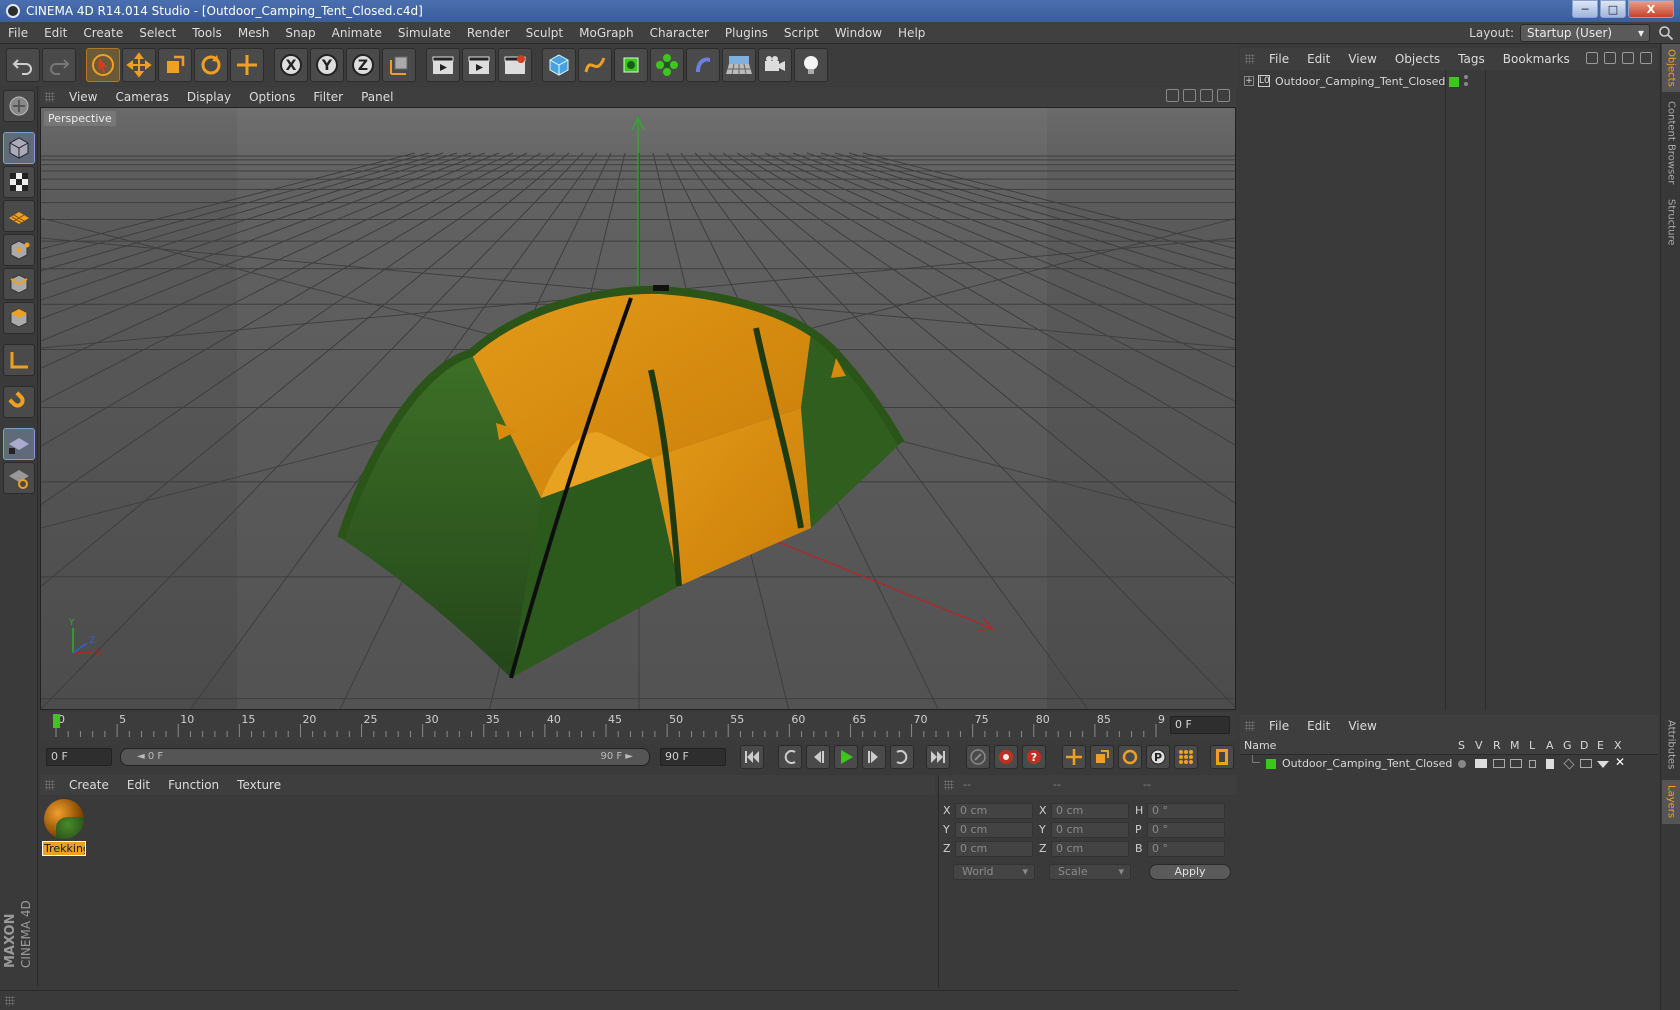 The width and height of the screenshot is (1680, 1010). I want to click on layer-color-swatch, so click(1271, 764).